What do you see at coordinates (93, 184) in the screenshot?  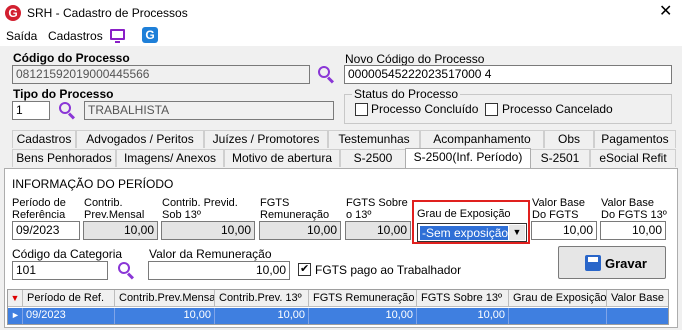 I see `section-title: INFORMAÇÃO DO PERÍODO` at bounding box center [93, 184].